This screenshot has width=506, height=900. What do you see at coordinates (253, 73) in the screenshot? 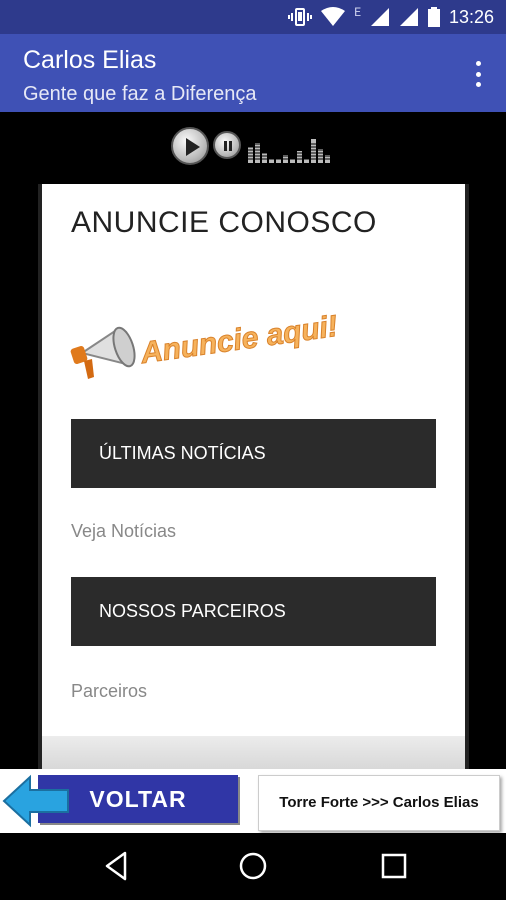
I see `app-bar: Carlos Elias Gente que faz a Diferença` at bounding box center [253, 73].